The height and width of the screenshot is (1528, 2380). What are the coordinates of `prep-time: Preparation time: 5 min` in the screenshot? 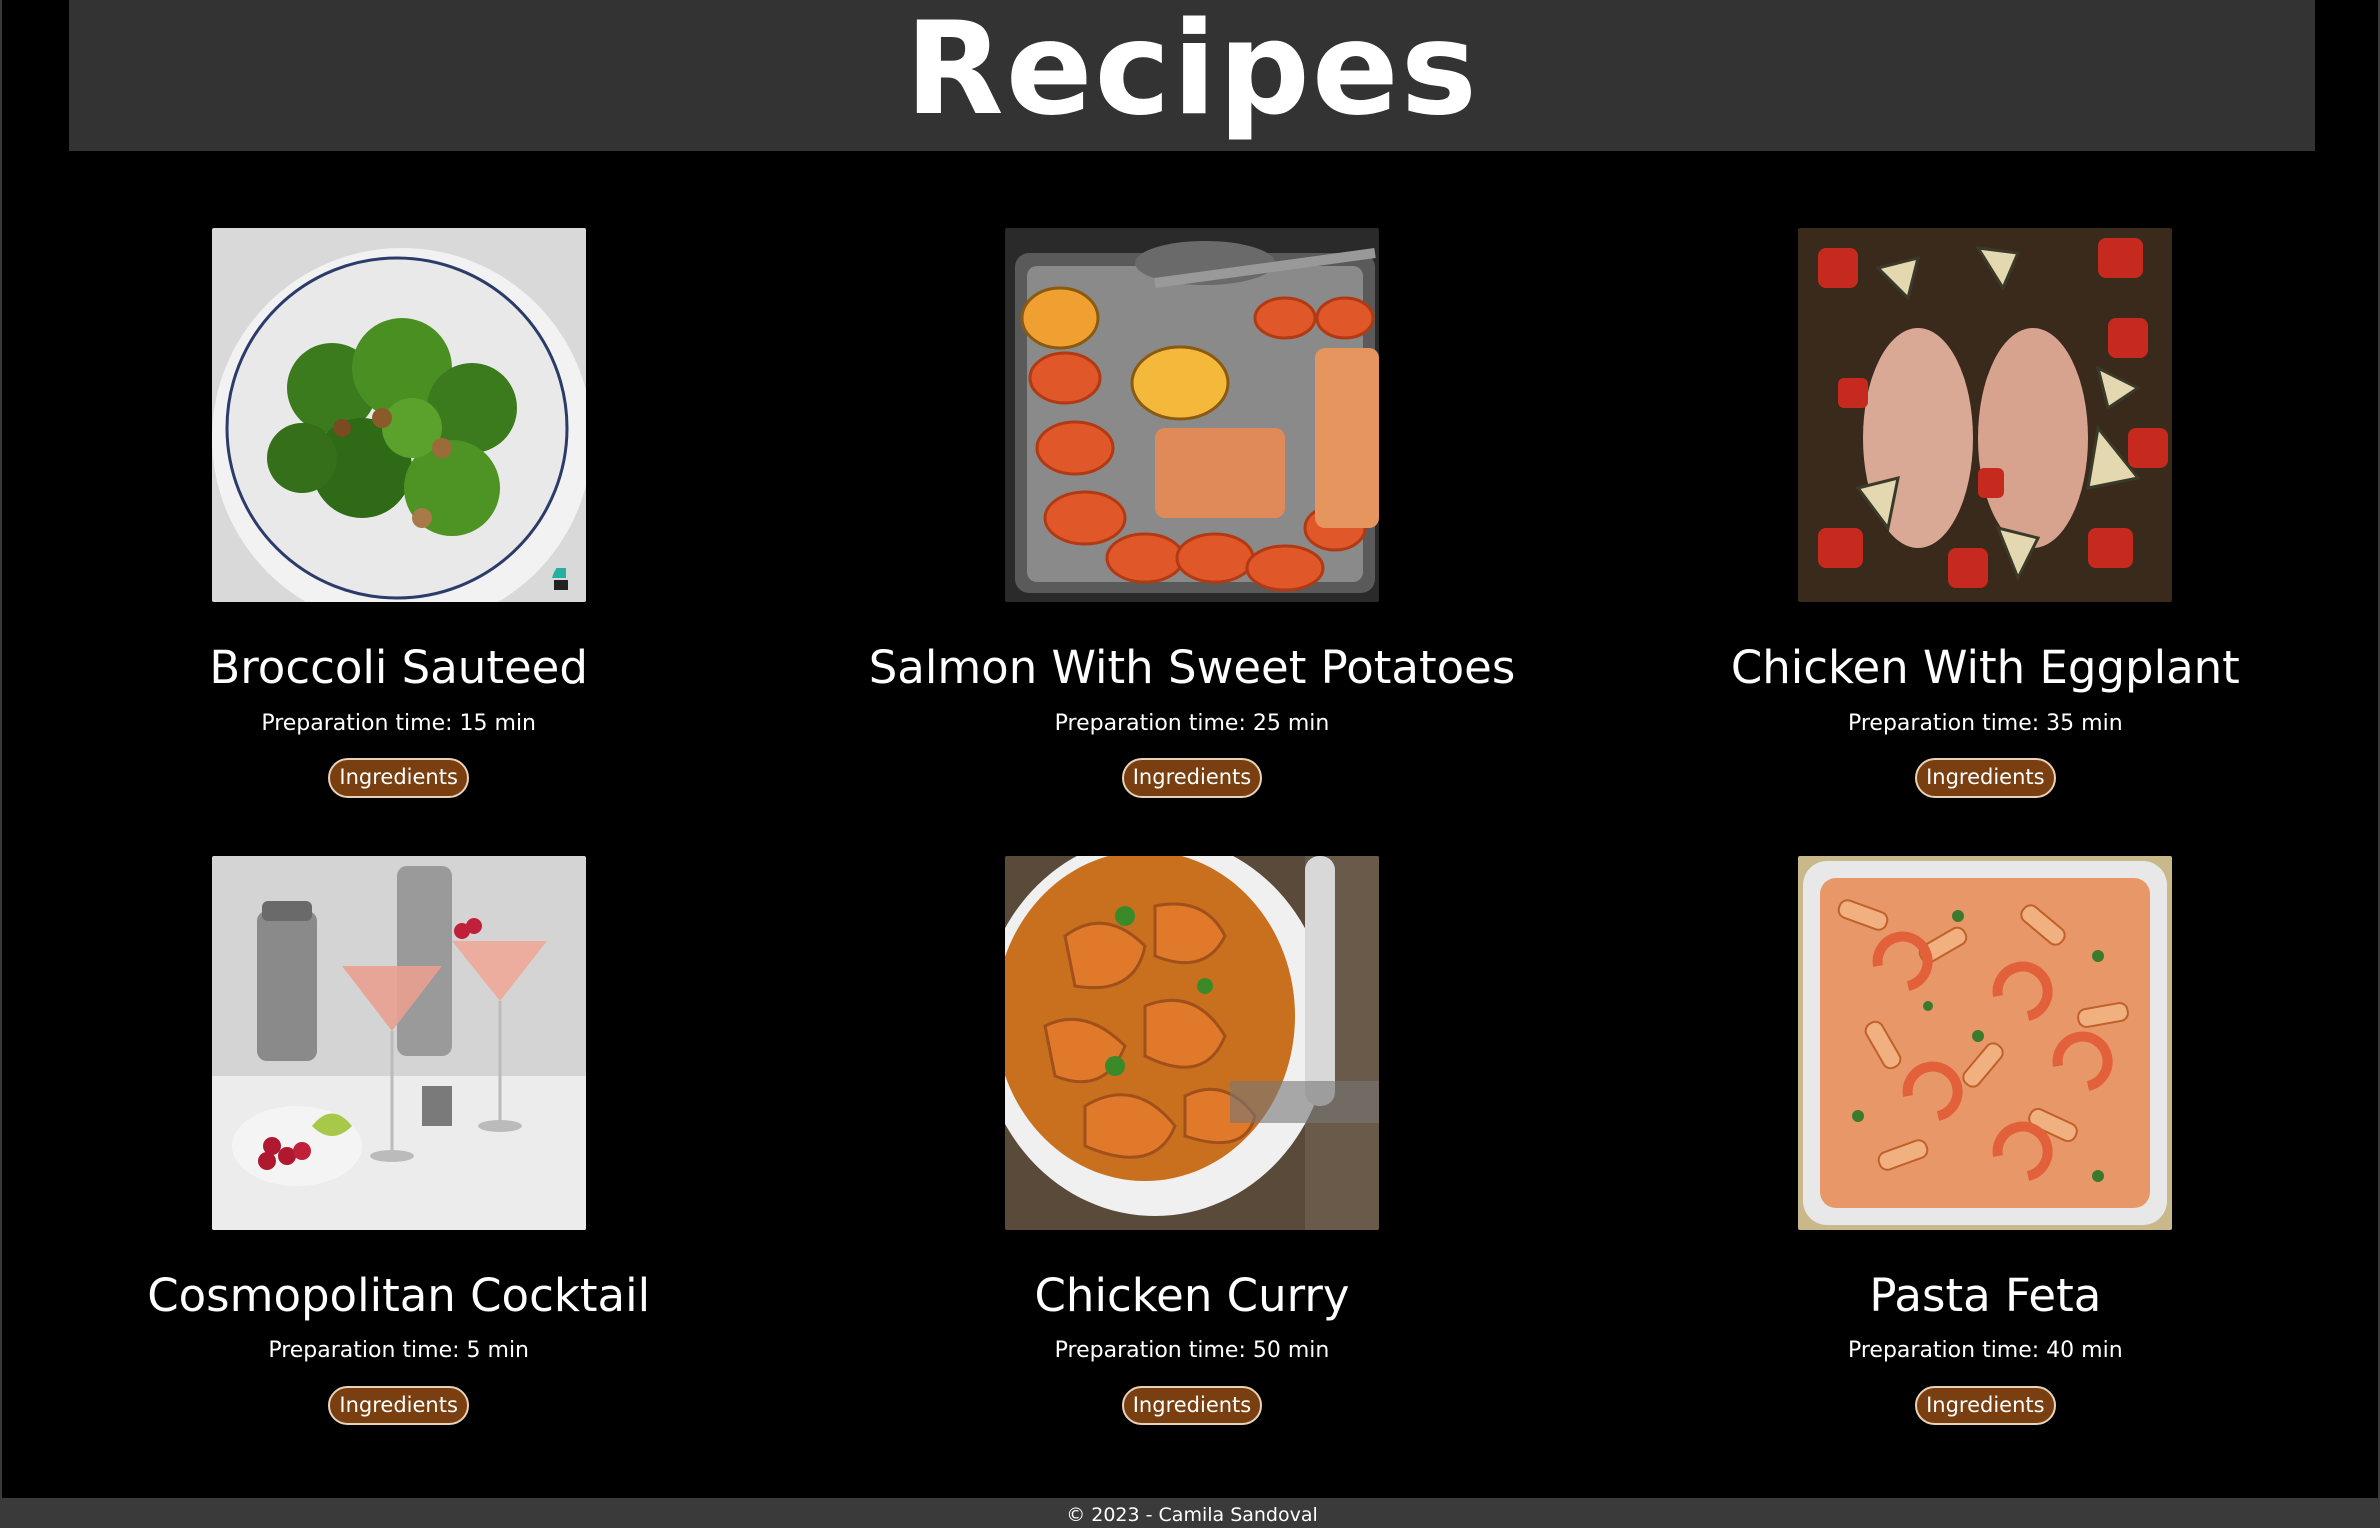 It's located at (398, 1351).